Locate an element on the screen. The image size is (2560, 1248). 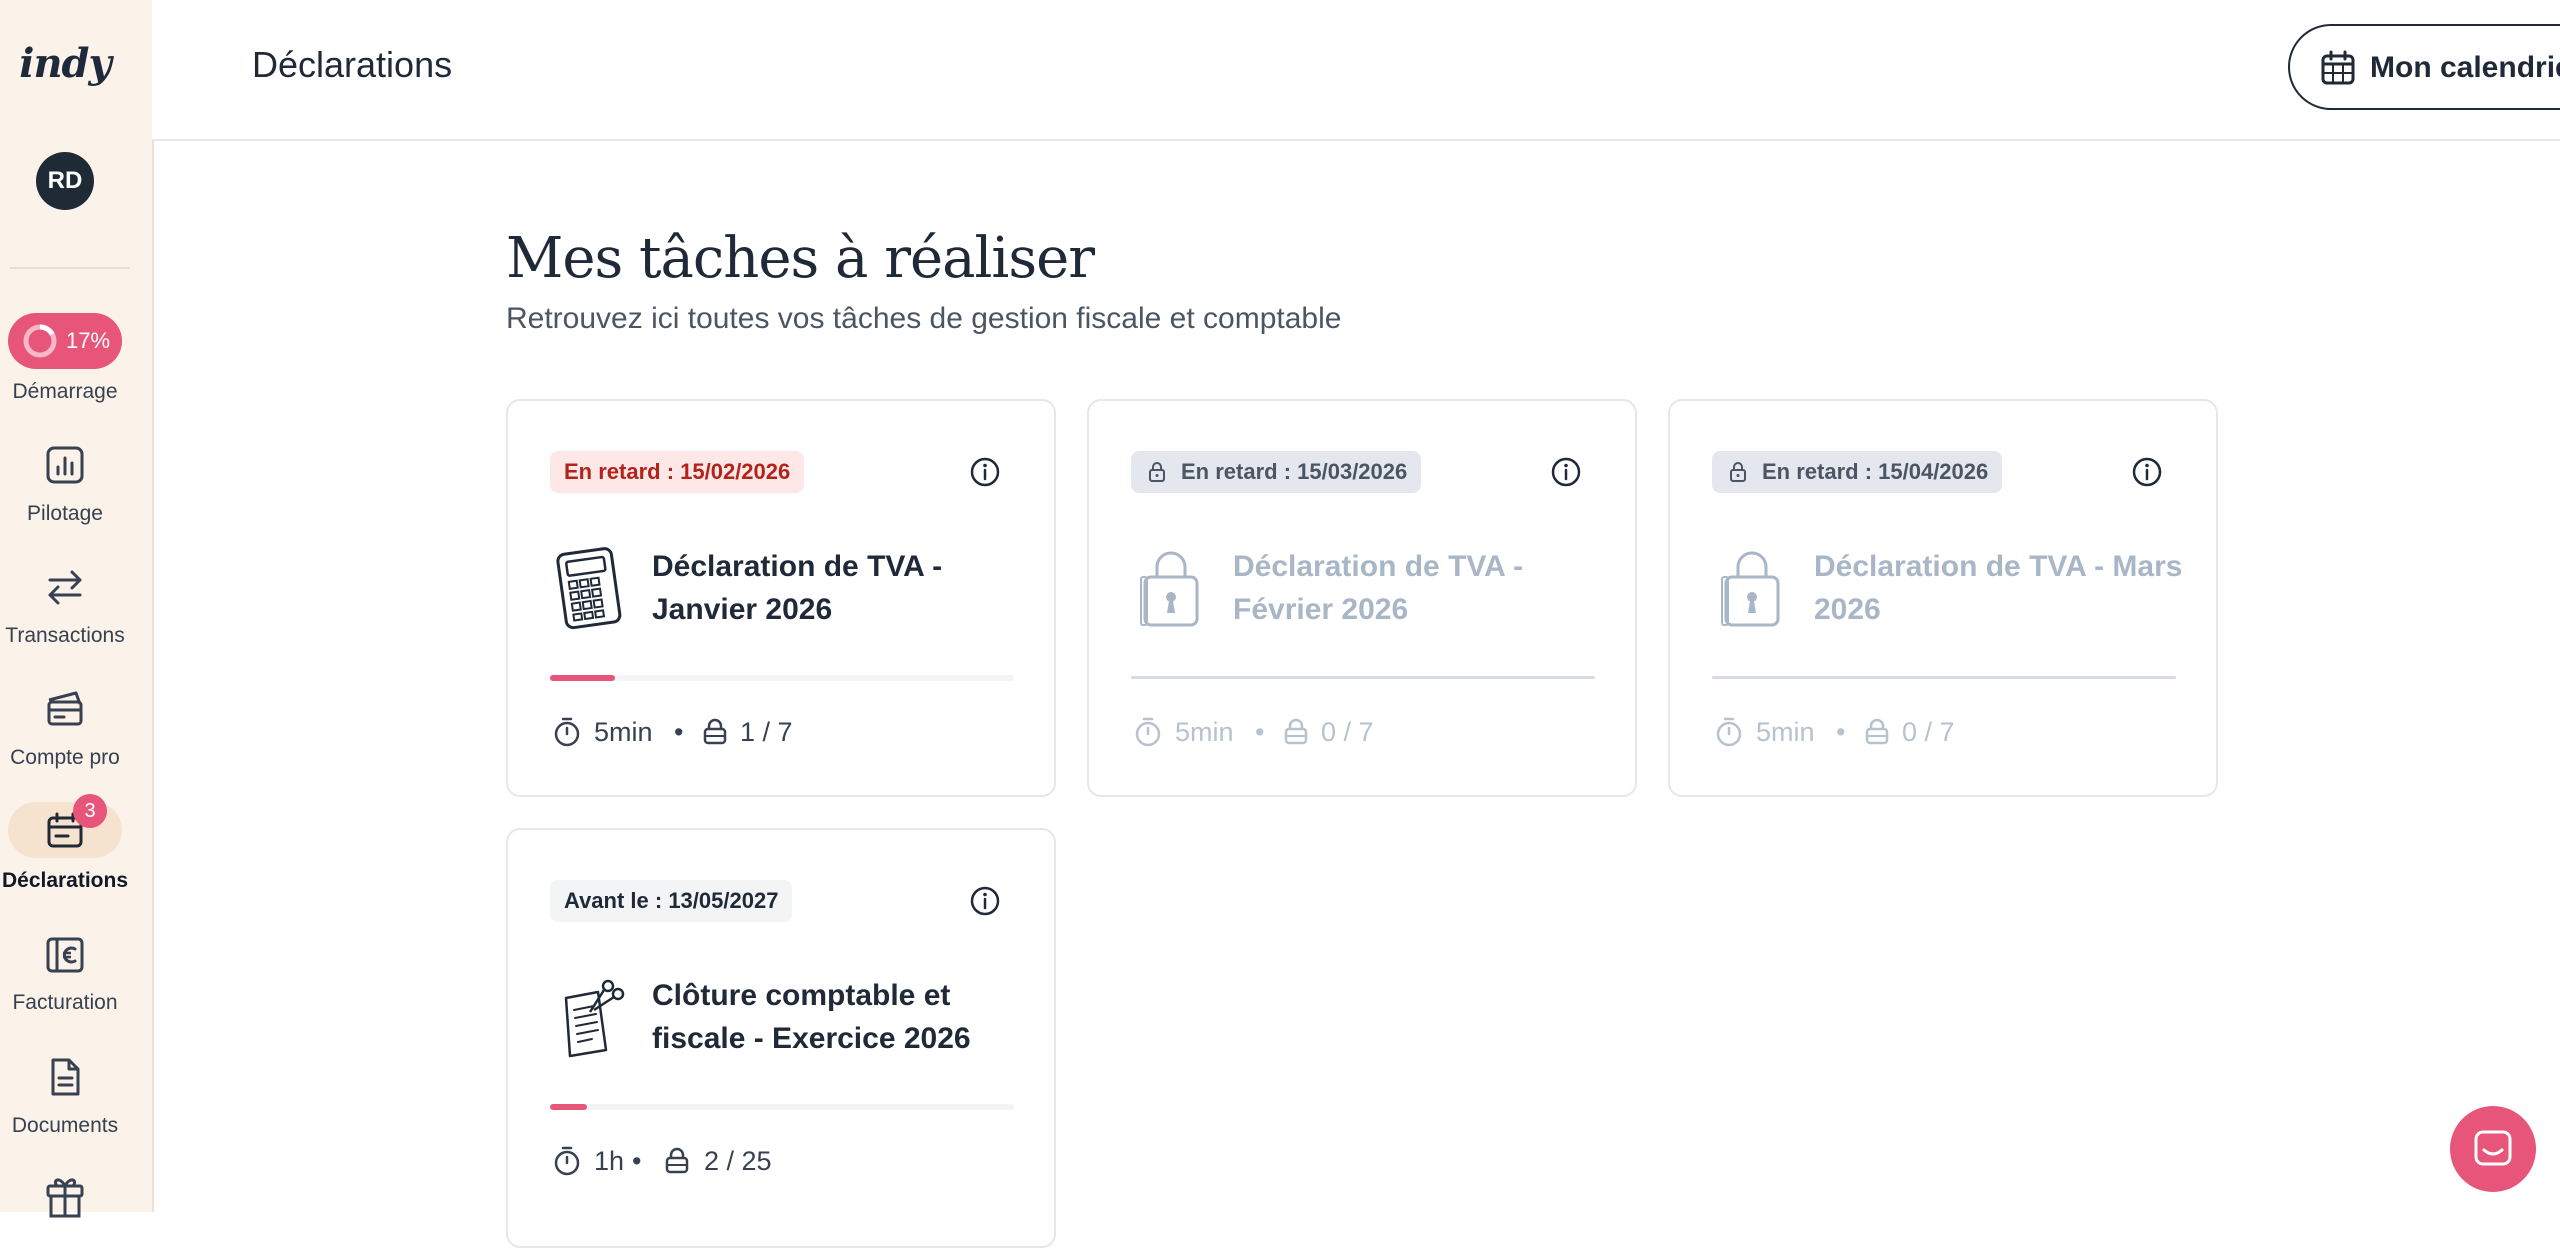
task-steps: 1 / 7 is located at coordinates (766, 732).